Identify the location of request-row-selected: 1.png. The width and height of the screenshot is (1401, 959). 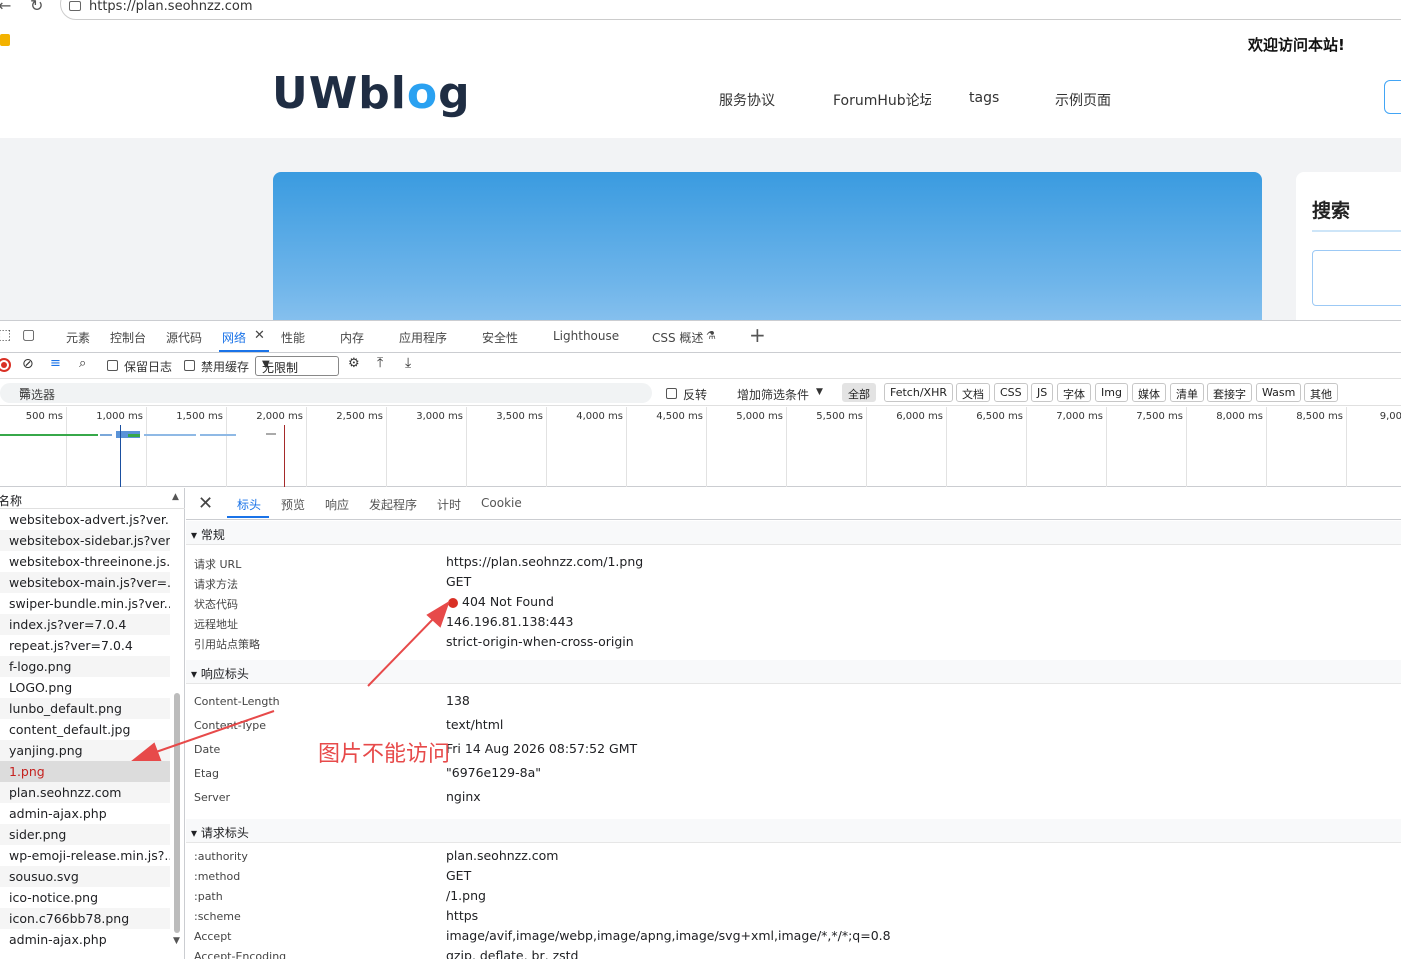
(85, 771).